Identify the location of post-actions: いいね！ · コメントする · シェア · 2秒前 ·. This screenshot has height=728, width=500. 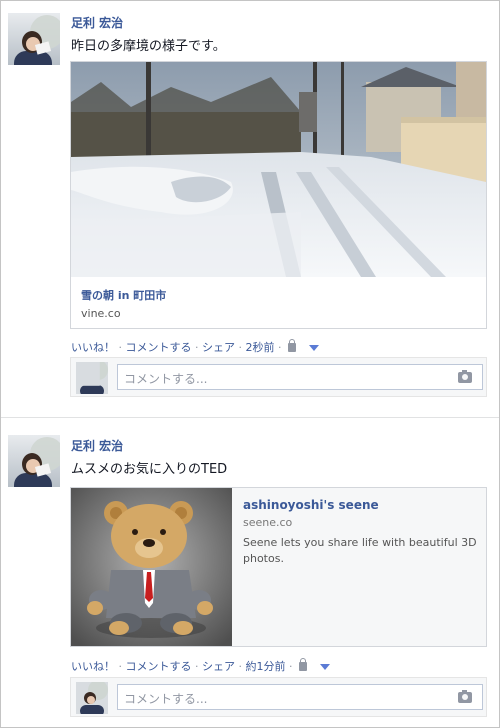
(195, 347).